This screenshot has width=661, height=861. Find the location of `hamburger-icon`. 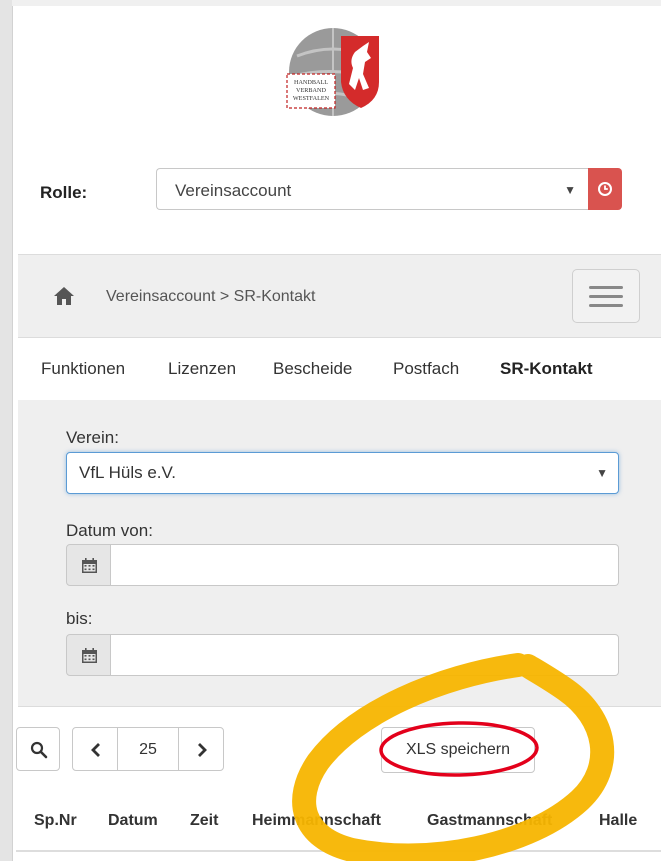

hamburger-icon is located at coordinates (606, 287).